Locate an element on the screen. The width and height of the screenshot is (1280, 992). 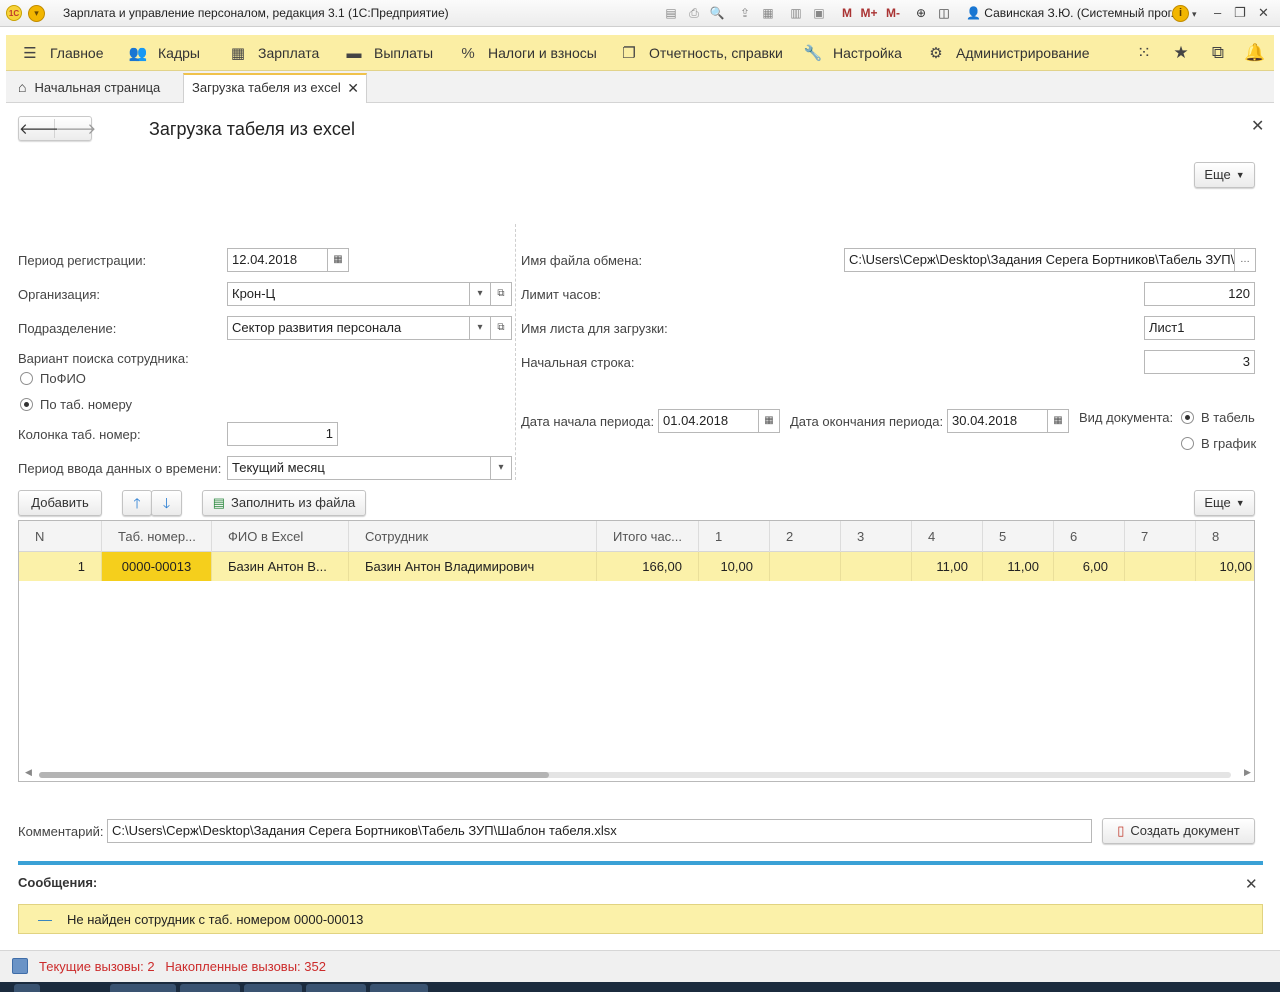
close-window-icon: ✕ is located at coordinates (1263, 13).